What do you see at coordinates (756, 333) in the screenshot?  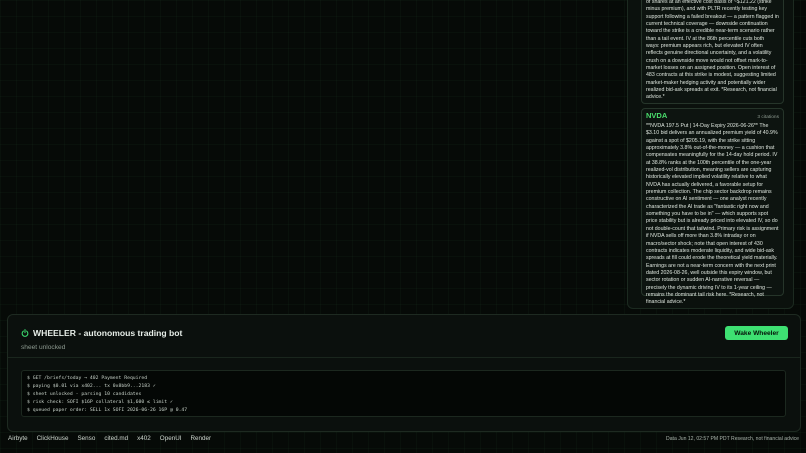 I see `wake-wheeler-button: Wake Wheeler` at bounding box center [756, 333].